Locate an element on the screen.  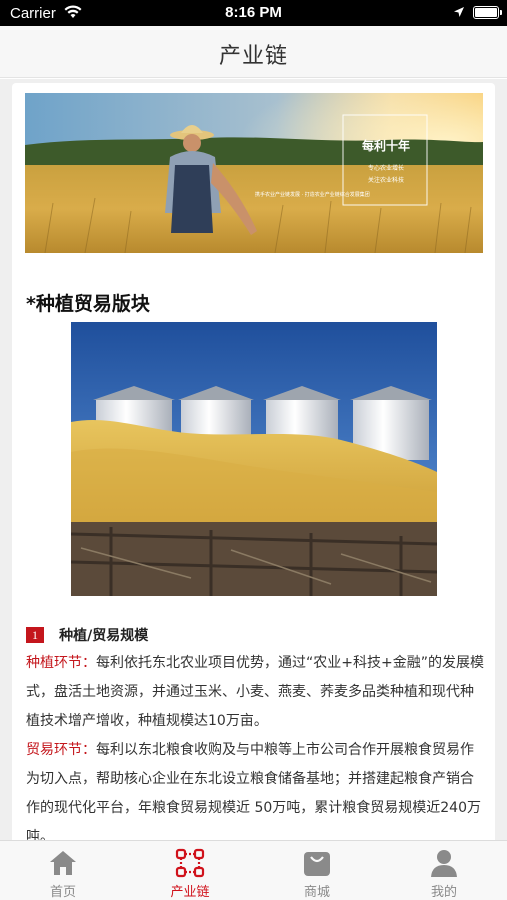
bag-icon is located at coordinates (317, 864).